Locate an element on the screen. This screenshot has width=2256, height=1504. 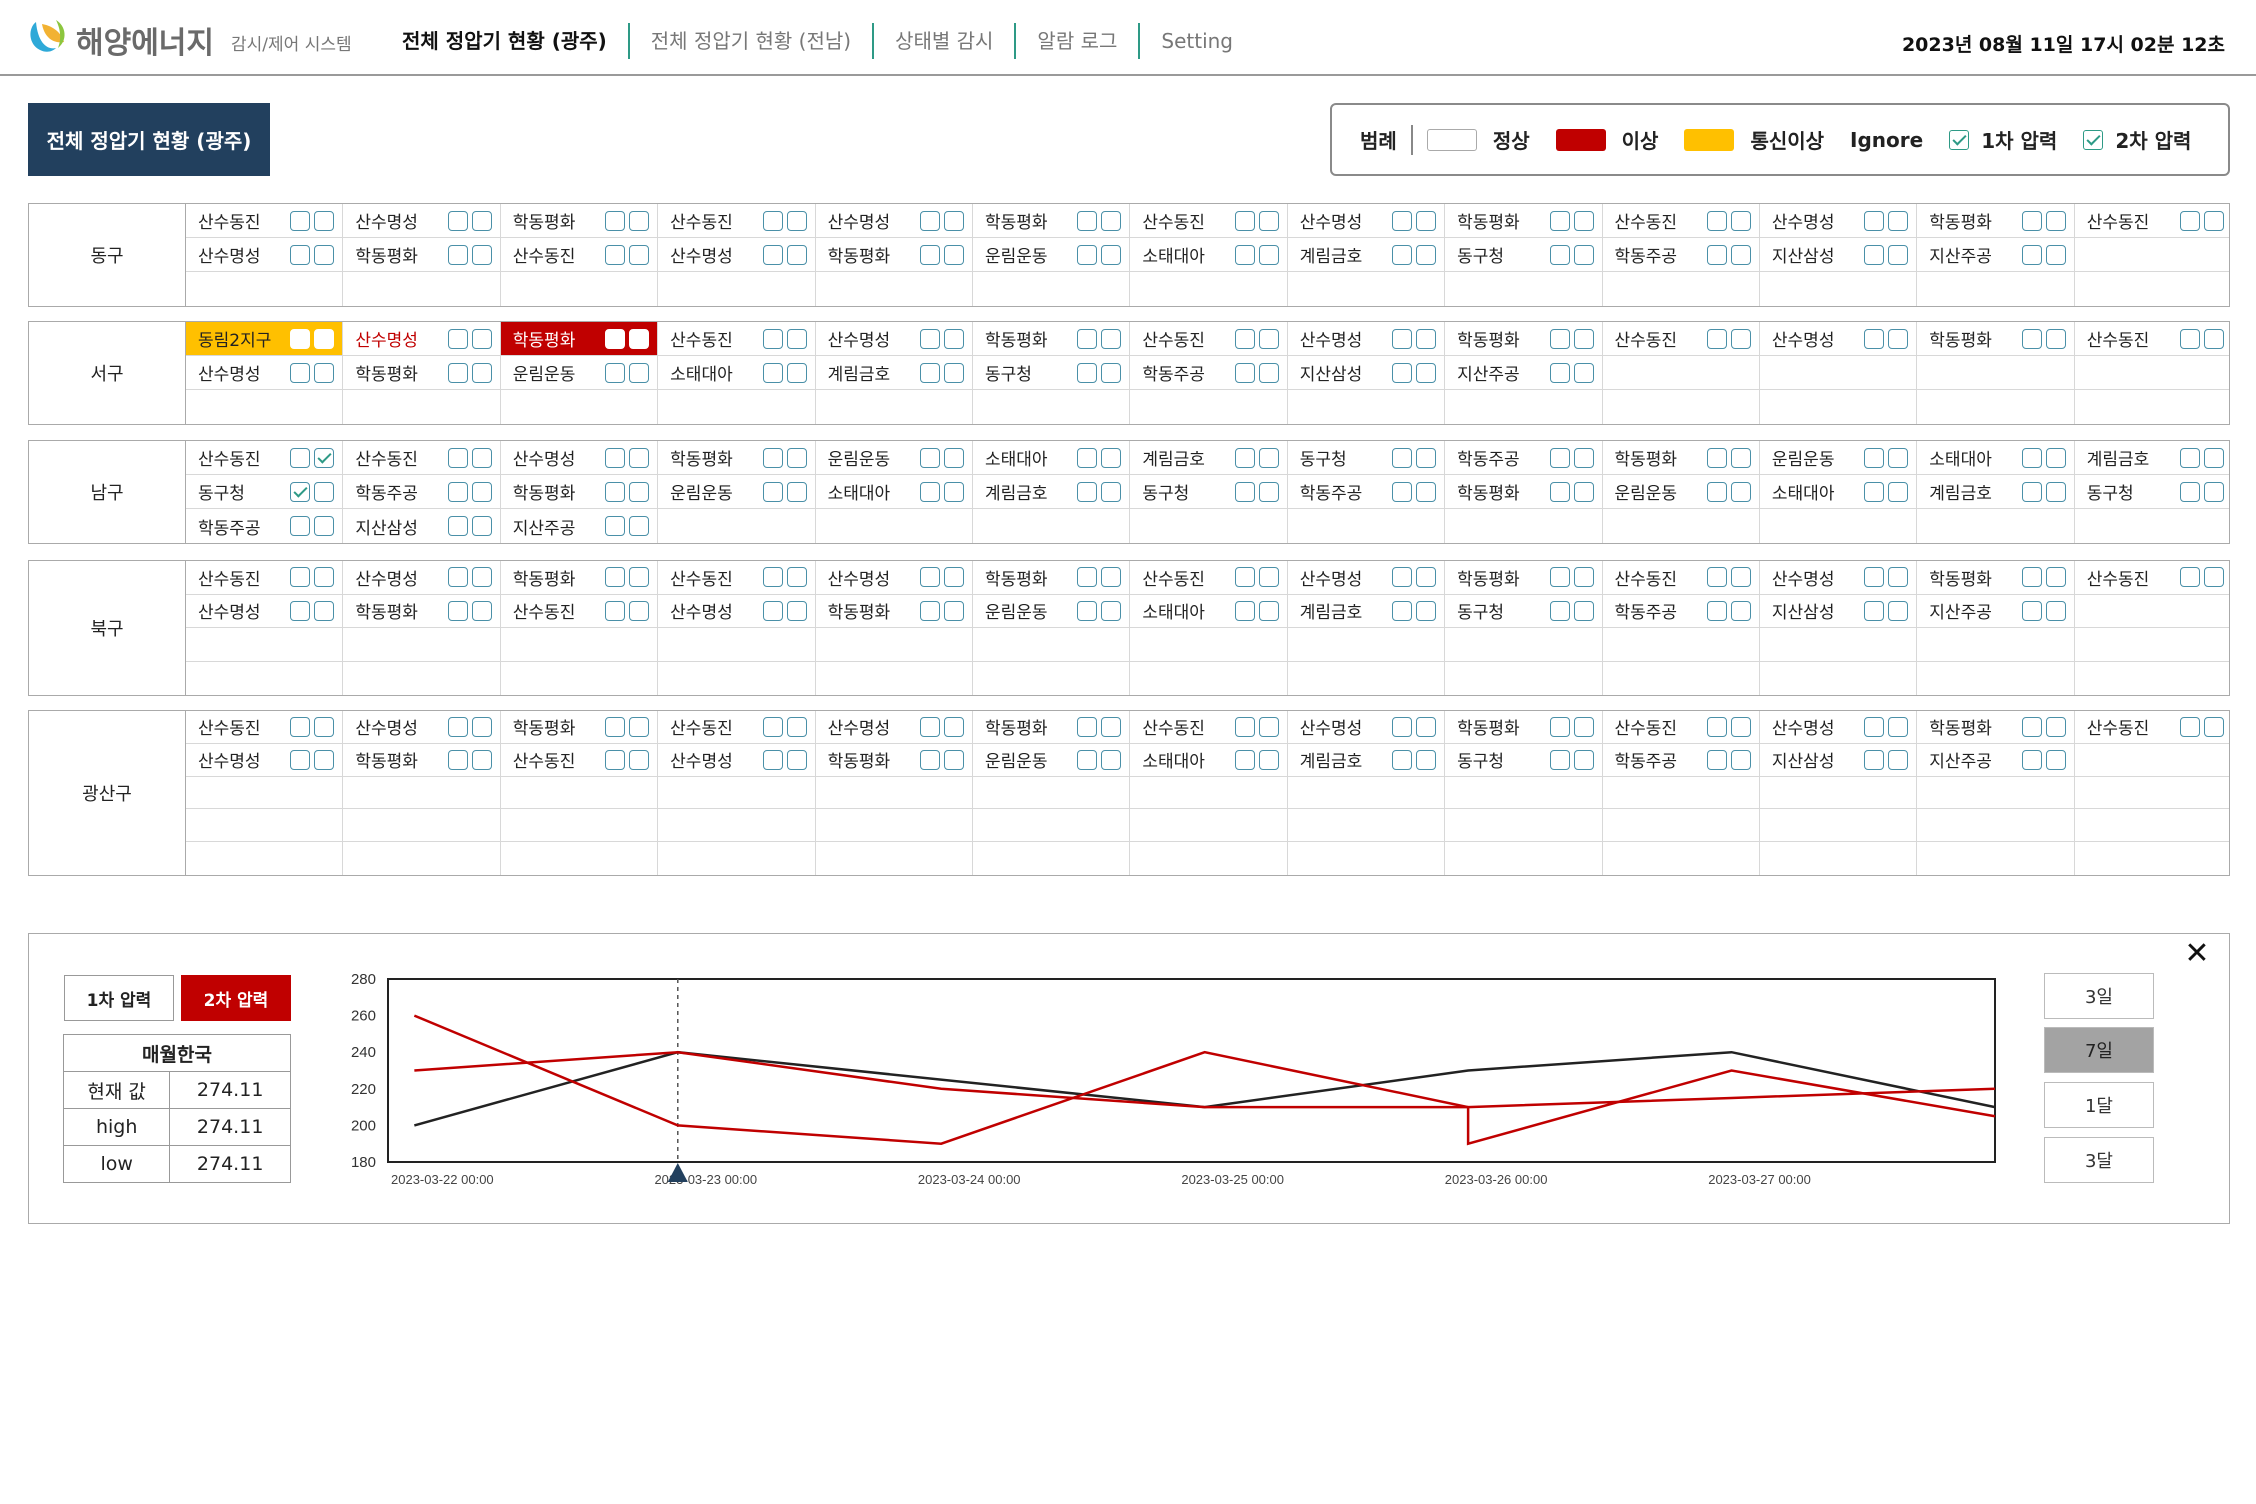
close-icon: ✕ is located at coordinates (2197, 954).